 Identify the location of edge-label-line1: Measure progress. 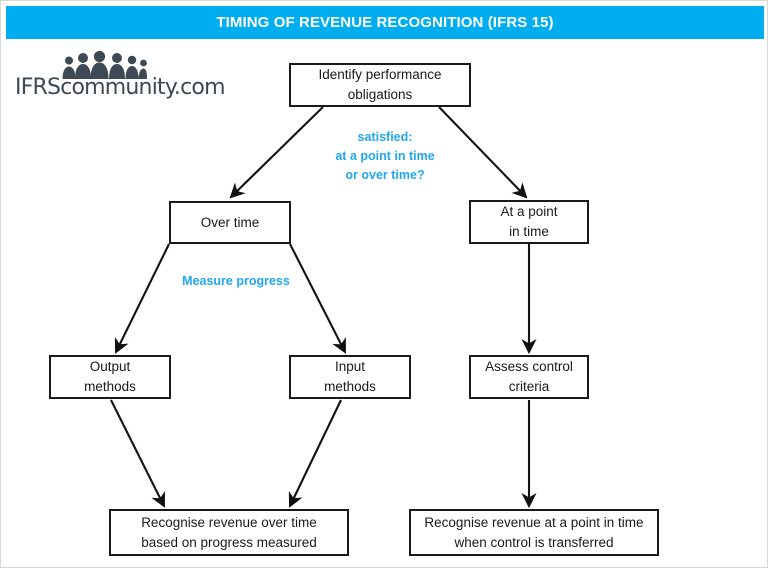
(236, 281).